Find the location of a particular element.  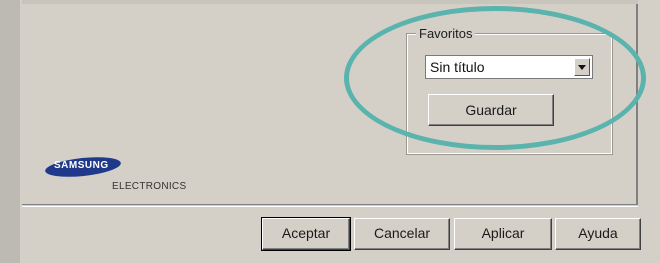

panel-top-edge is located at coordinates (330, 2).